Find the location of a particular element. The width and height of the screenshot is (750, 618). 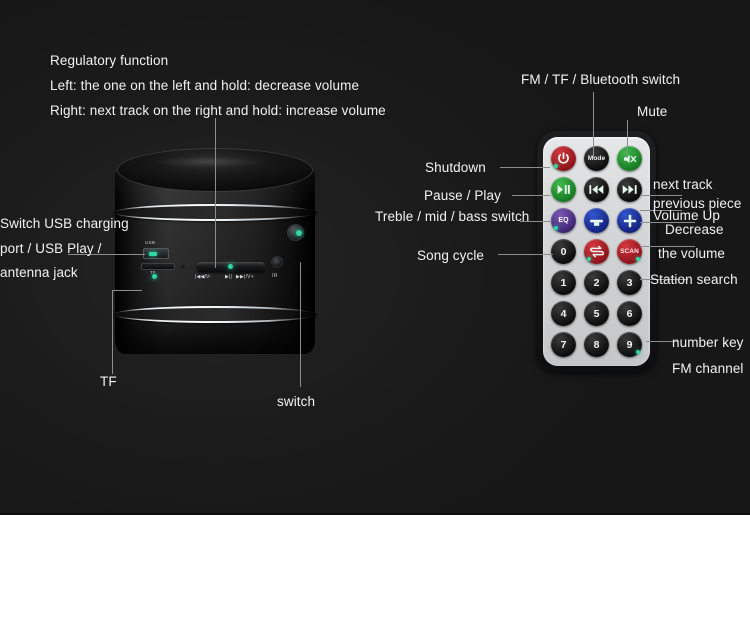

speaker-ring-lower-inner is located at coordinates (215, 314).